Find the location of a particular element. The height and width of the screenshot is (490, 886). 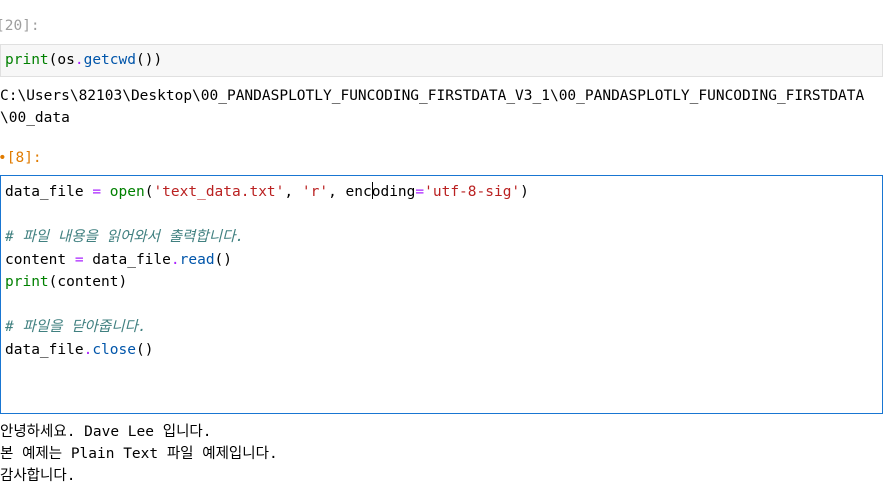

method-getcwd: getcwd is located at coordinates (109, 60).